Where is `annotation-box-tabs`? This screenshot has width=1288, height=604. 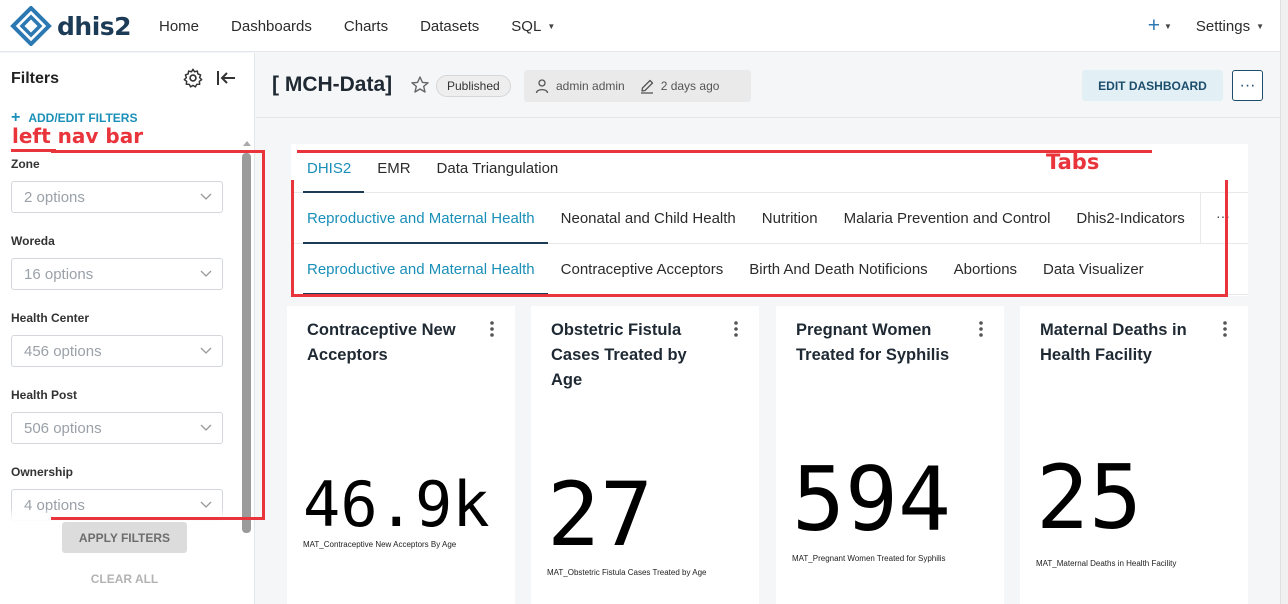
annotation-box-tabs is located at coordinates (759, 238).